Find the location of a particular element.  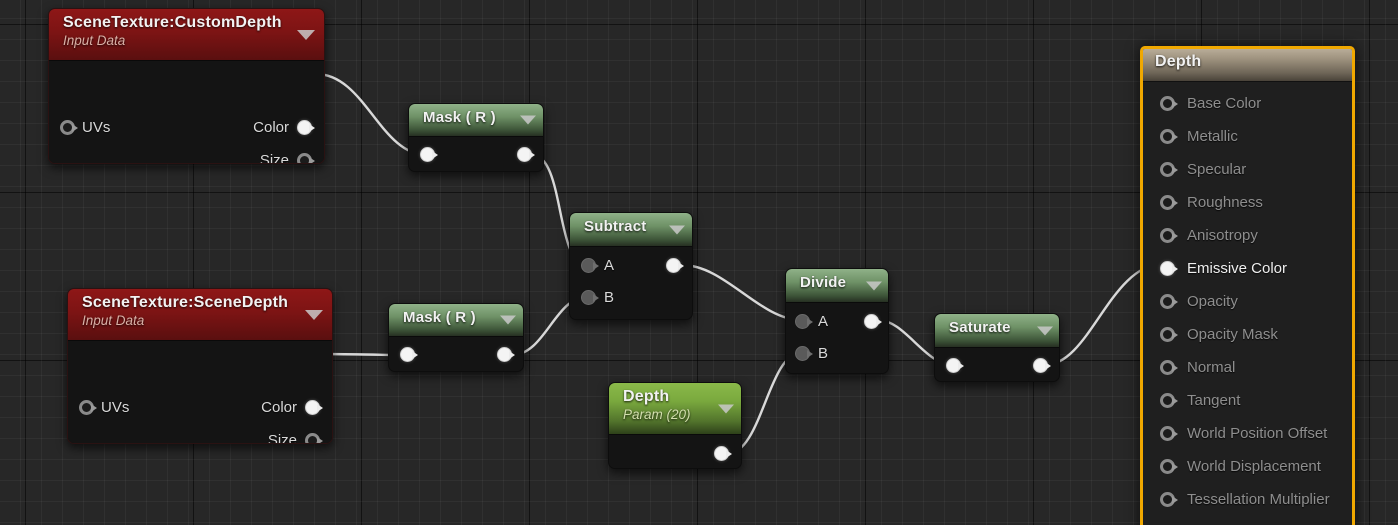

node-mask-r-bottom: Mask ( R ) is located at coordinates (456, 337).